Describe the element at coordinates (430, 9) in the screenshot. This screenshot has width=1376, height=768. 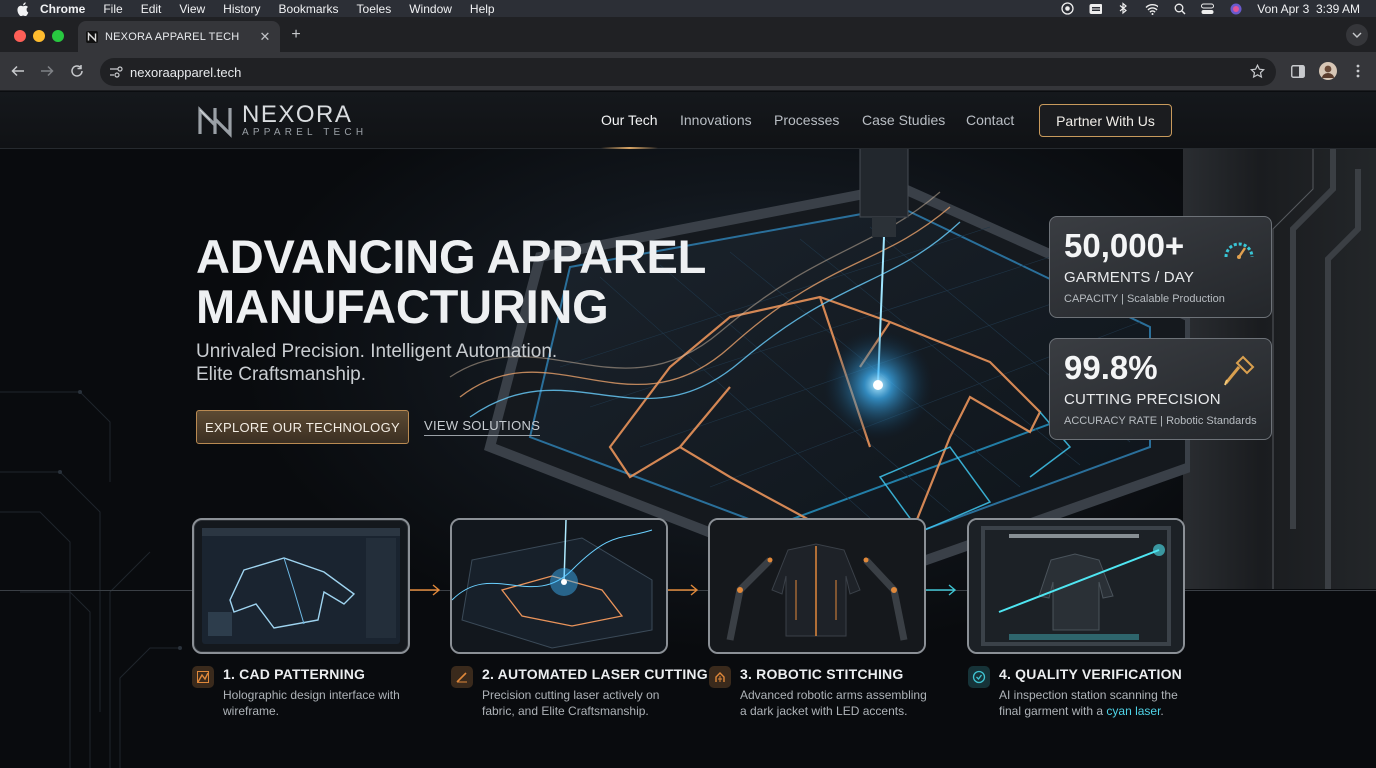
I see `menu-window: Window` at that location.